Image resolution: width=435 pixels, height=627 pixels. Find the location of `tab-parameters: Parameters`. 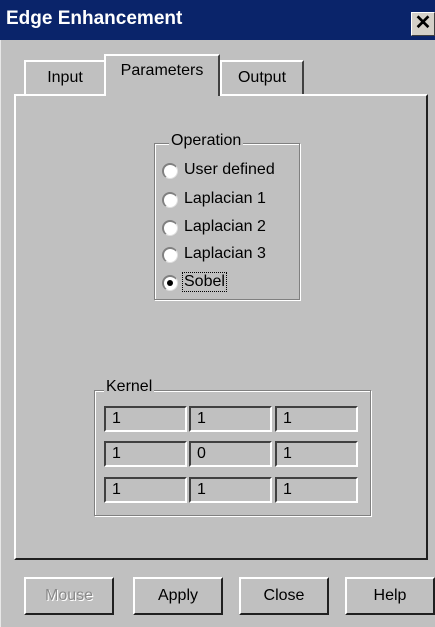

tab-parameters: Parameters is located at coordinates (162, 75).